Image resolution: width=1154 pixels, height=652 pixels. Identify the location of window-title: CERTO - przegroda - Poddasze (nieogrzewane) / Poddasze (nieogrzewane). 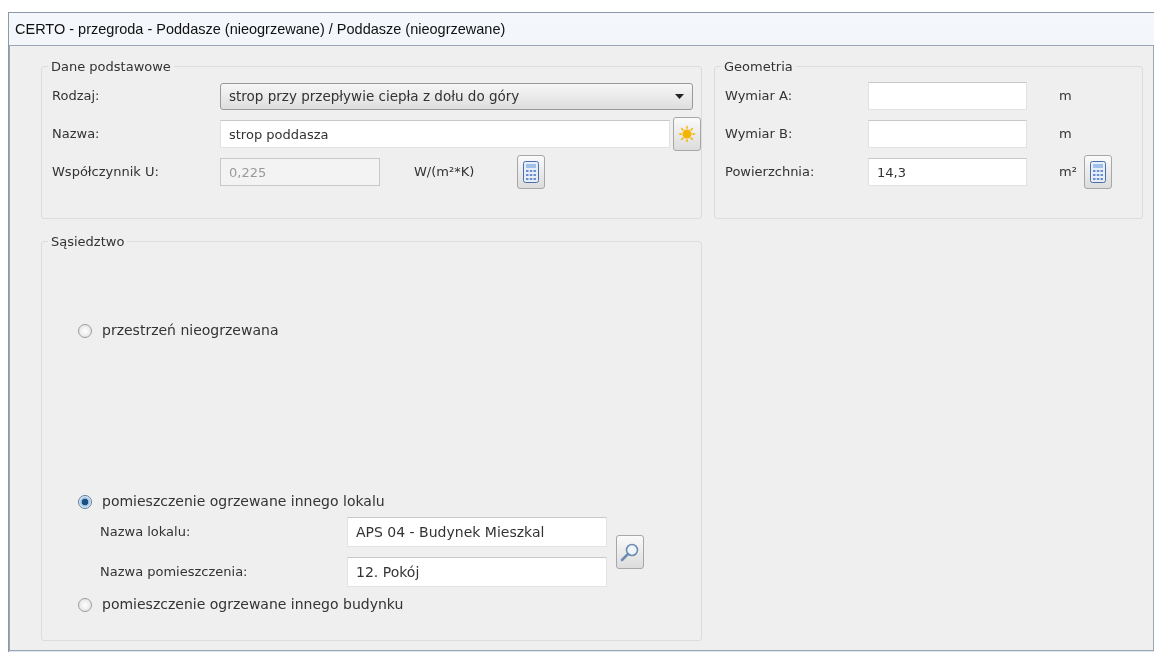
(260, 29).